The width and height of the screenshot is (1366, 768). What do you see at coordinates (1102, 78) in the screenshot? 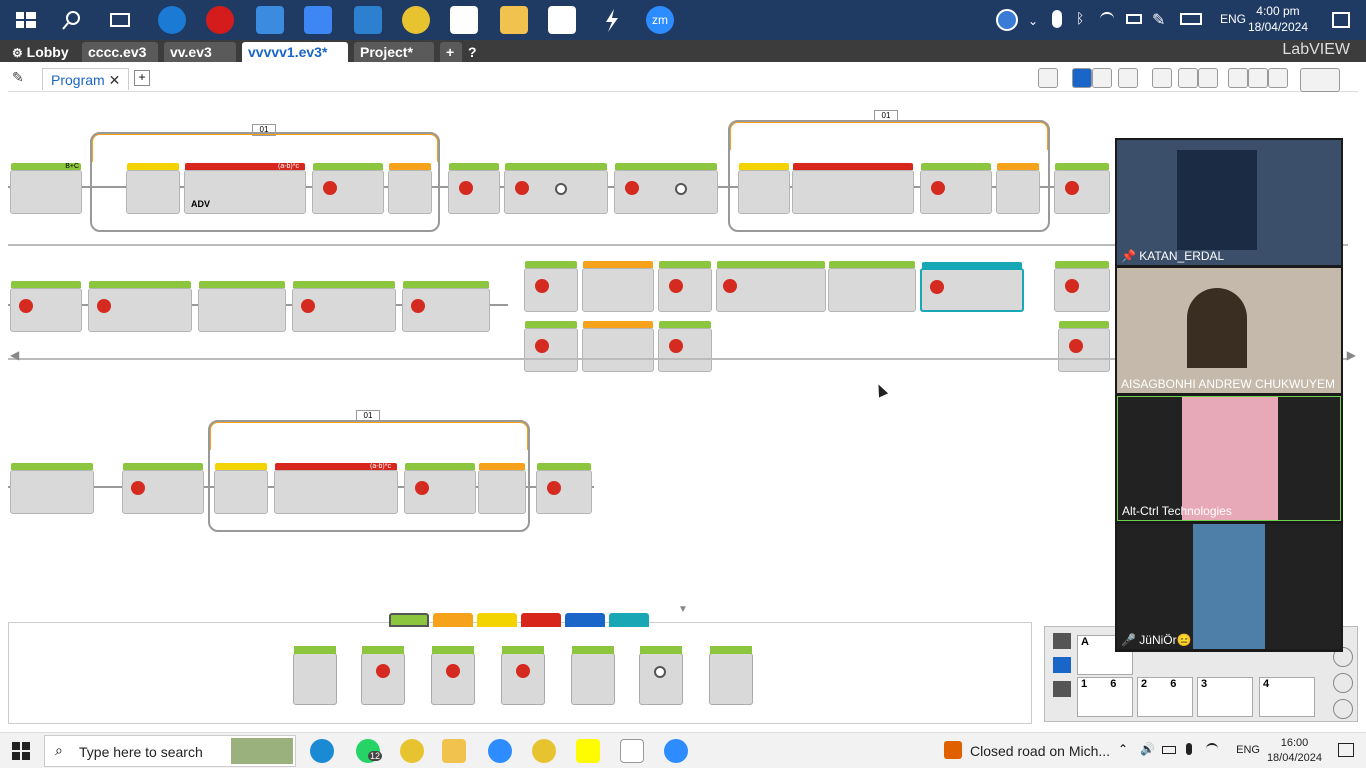
I see `pan-tool-icon` at bounding box center [1102, 78].